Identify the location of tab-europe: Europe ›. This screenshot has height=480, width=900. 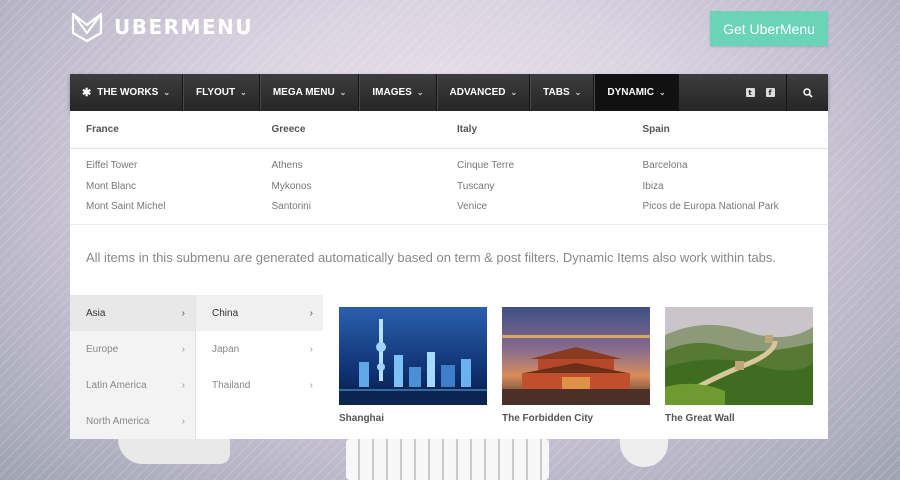
(132, 349).